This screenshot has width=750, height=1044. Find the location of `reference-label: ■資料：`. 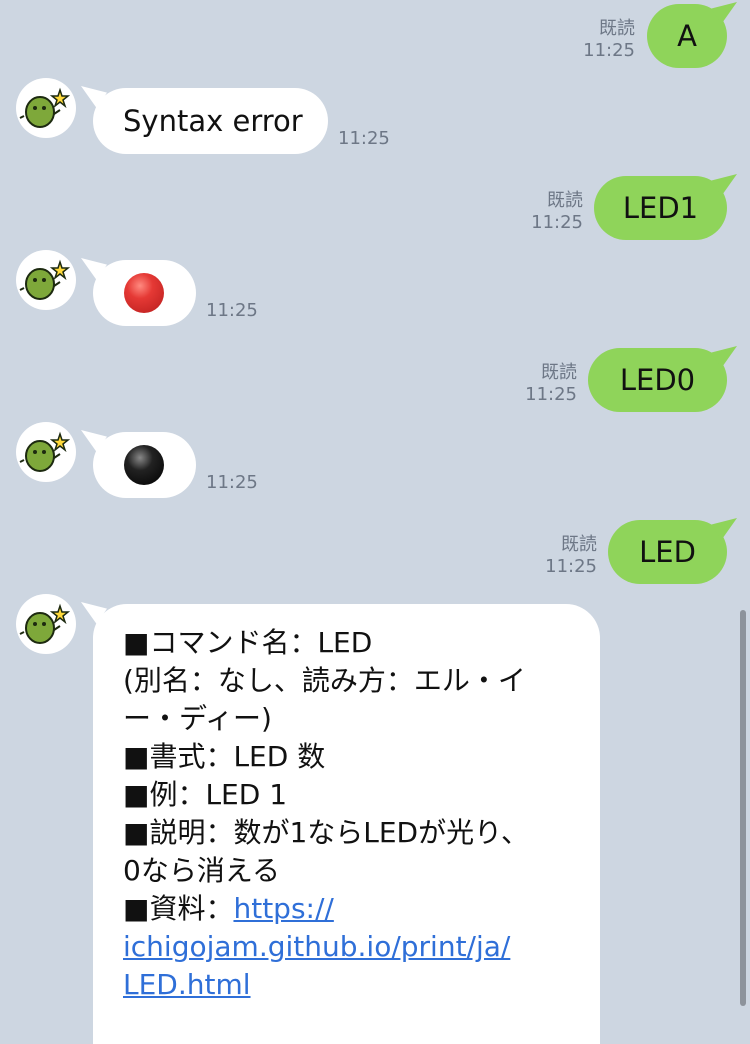

reference-label: ■資料： is located at coordinates (178, 908).